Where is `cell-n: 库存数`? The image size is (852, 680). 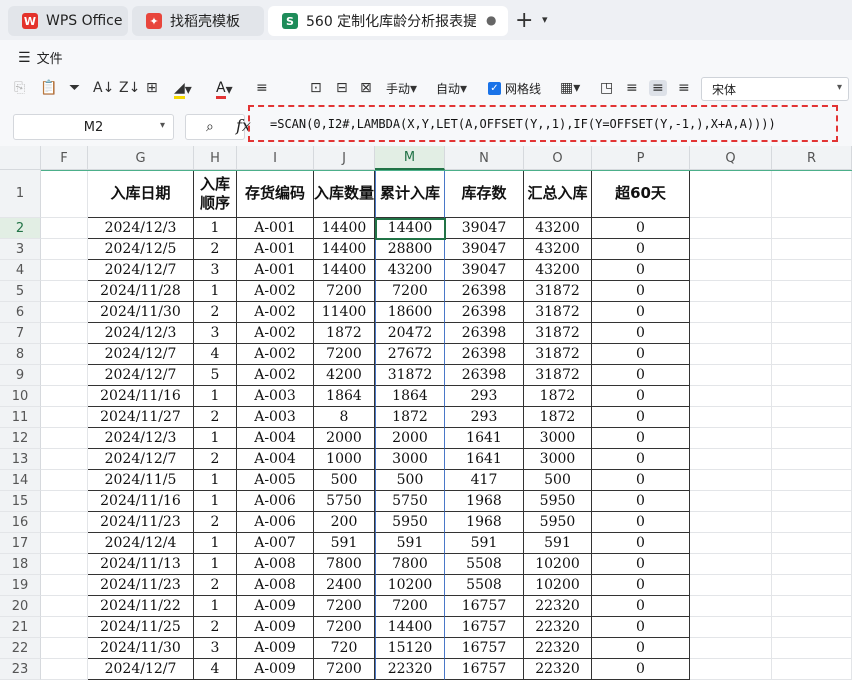 cell-n: 库存数 is located at coordinates (484, 194).